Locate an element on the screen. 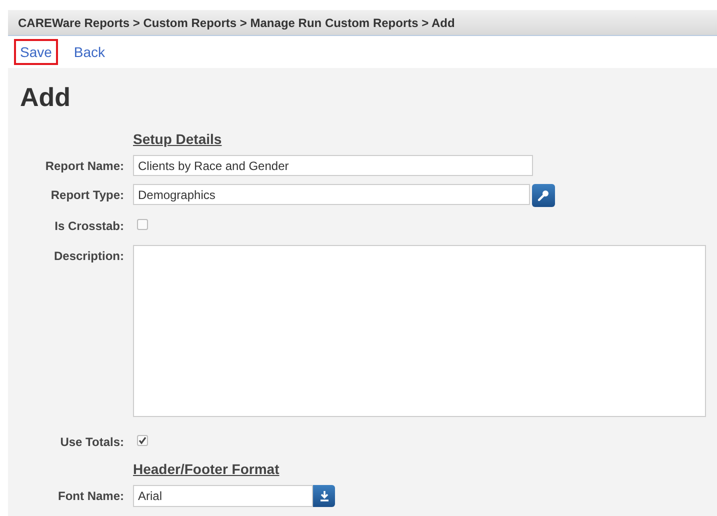 Image resolution: width=717 pixels, height=516 pixels. lookup-button is located at coordinates (543, 195).